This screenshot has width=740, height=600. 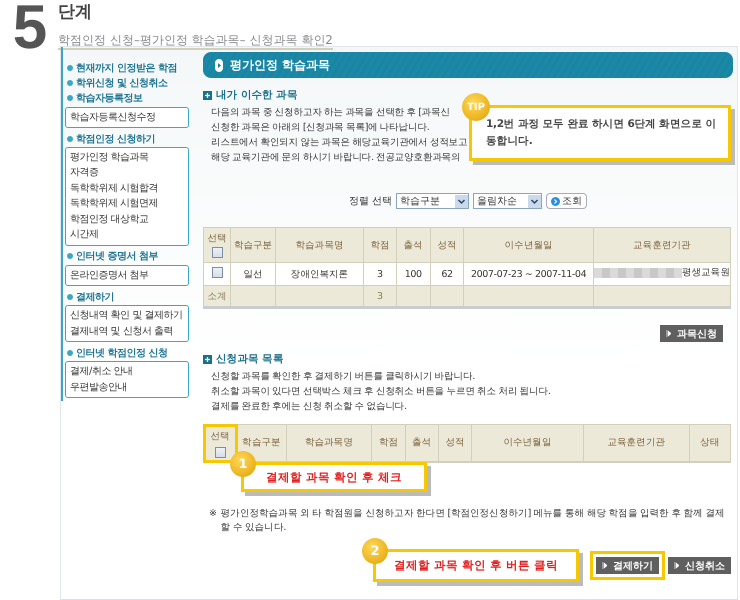 What do you see at coordinates (309, 407) in the screenshot?
I see `instruction-line: 결제를 완료한 후에는 신청 취소할 수 없습니다.` at bounding box center [309, 407].